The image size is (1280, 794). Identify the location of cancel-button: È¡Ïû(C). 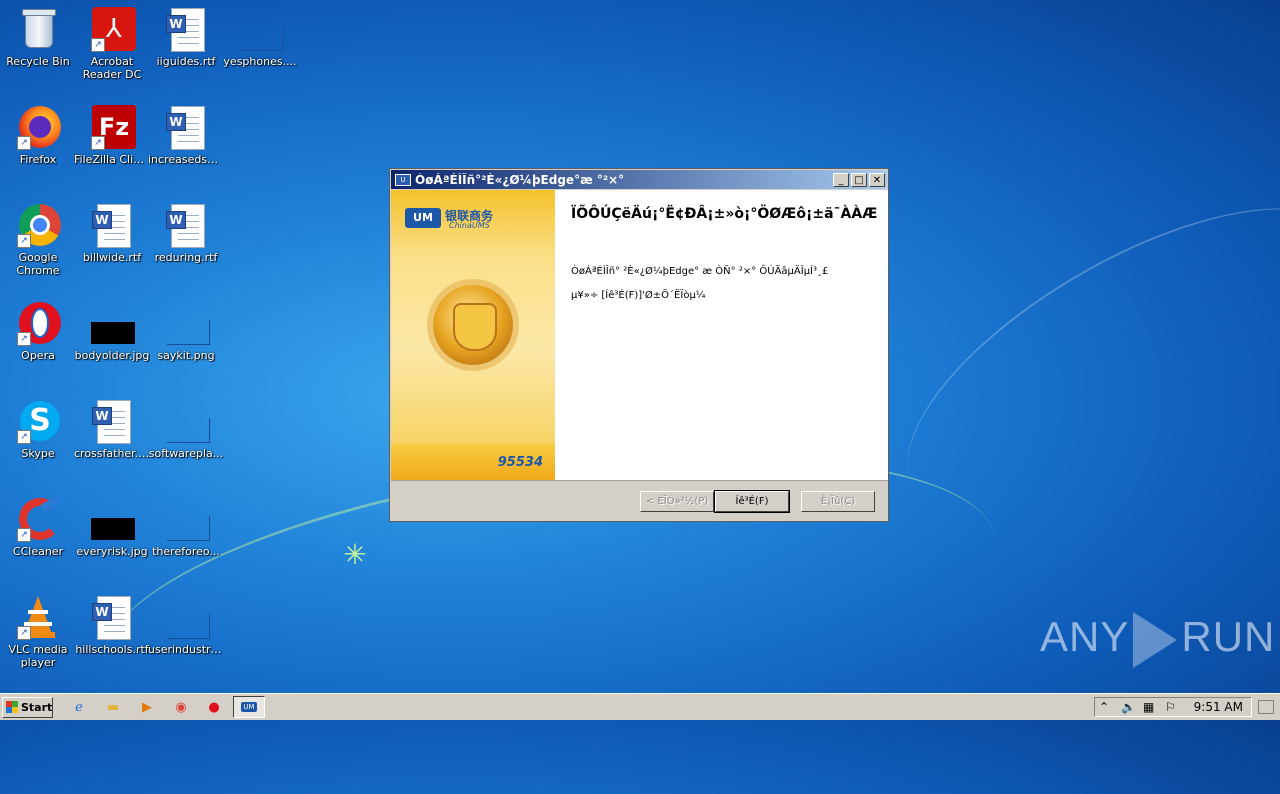
(838, 501).